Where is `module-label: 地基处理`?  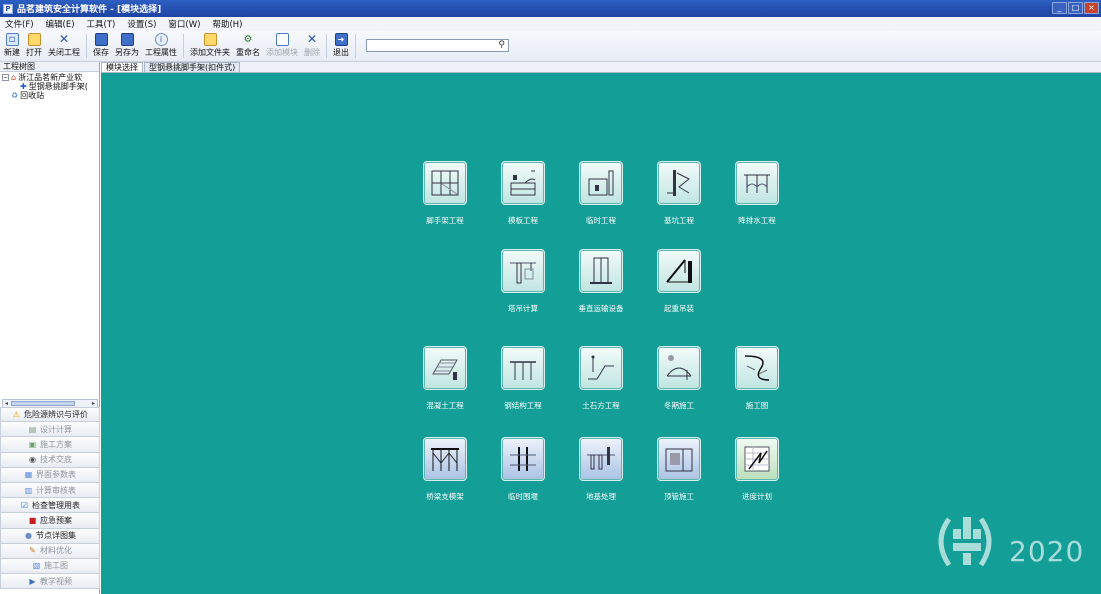
module-label: 地基处理 is located at coordinates (601, 496).